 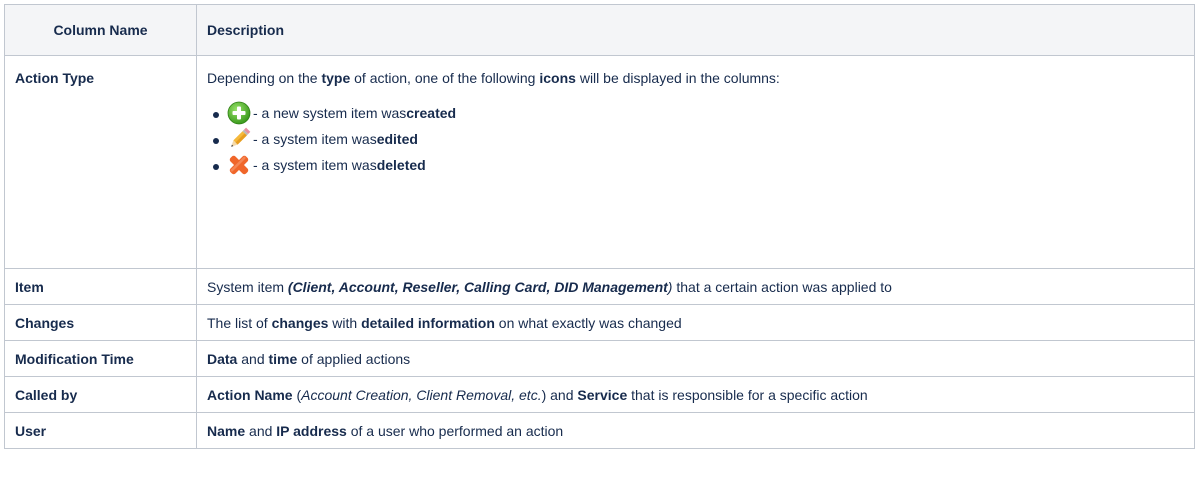 What do you see at coordinates (428, 322) in the screenshot?
I see `changes-bold-2: detailed information` at bounding box center [428, 322].